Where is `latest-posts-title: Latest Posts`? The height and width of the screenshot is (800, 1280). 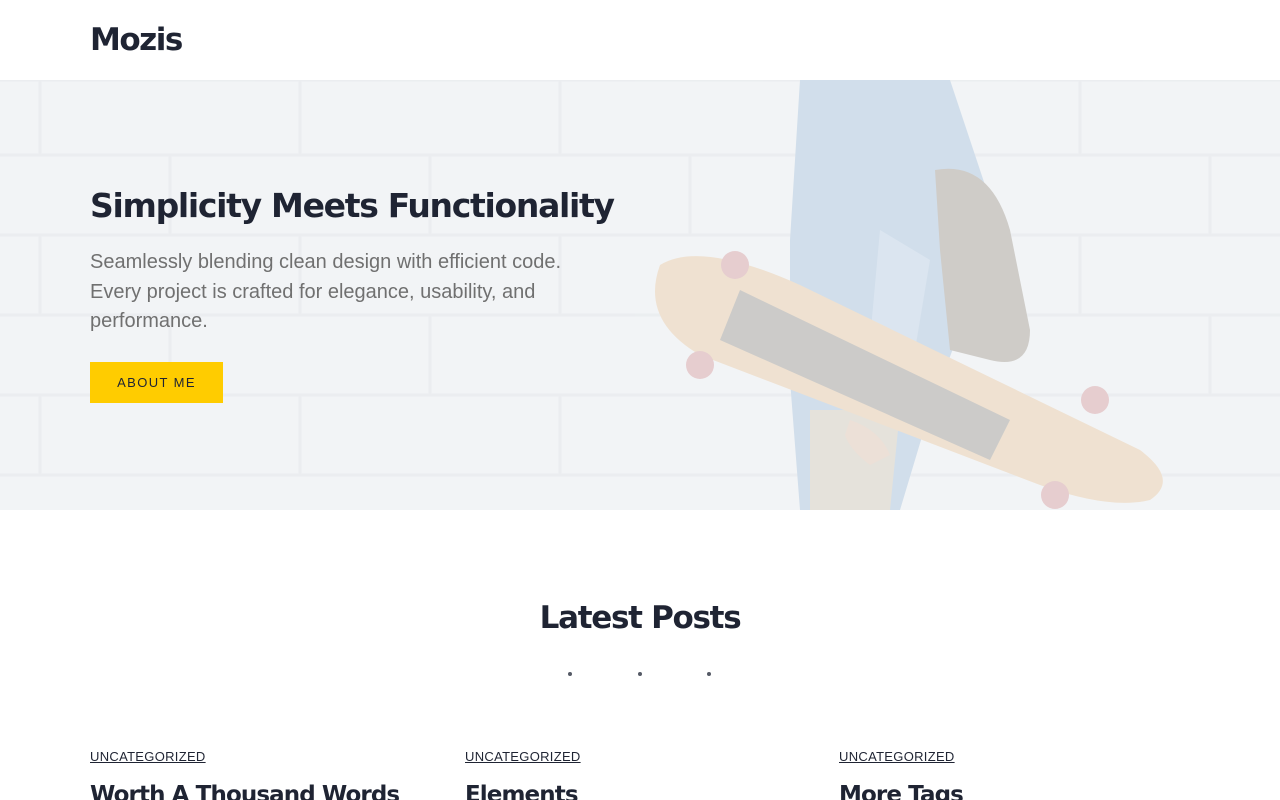
latest-posts-title: Latest Posts is located at coordinates (640, 618).